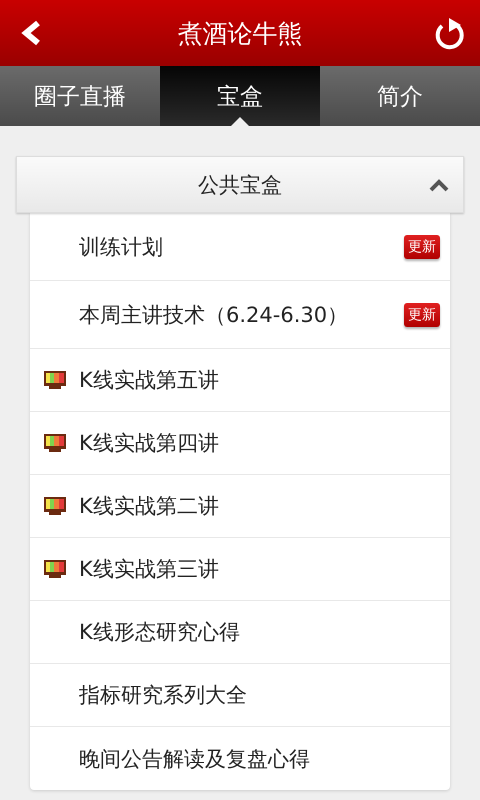  What do you see at coordinates (240, 315) in the screenshot?
I see `list-item: 本周主讲技术（6.24-6.30） 更新` at bounding box center [240, 315].